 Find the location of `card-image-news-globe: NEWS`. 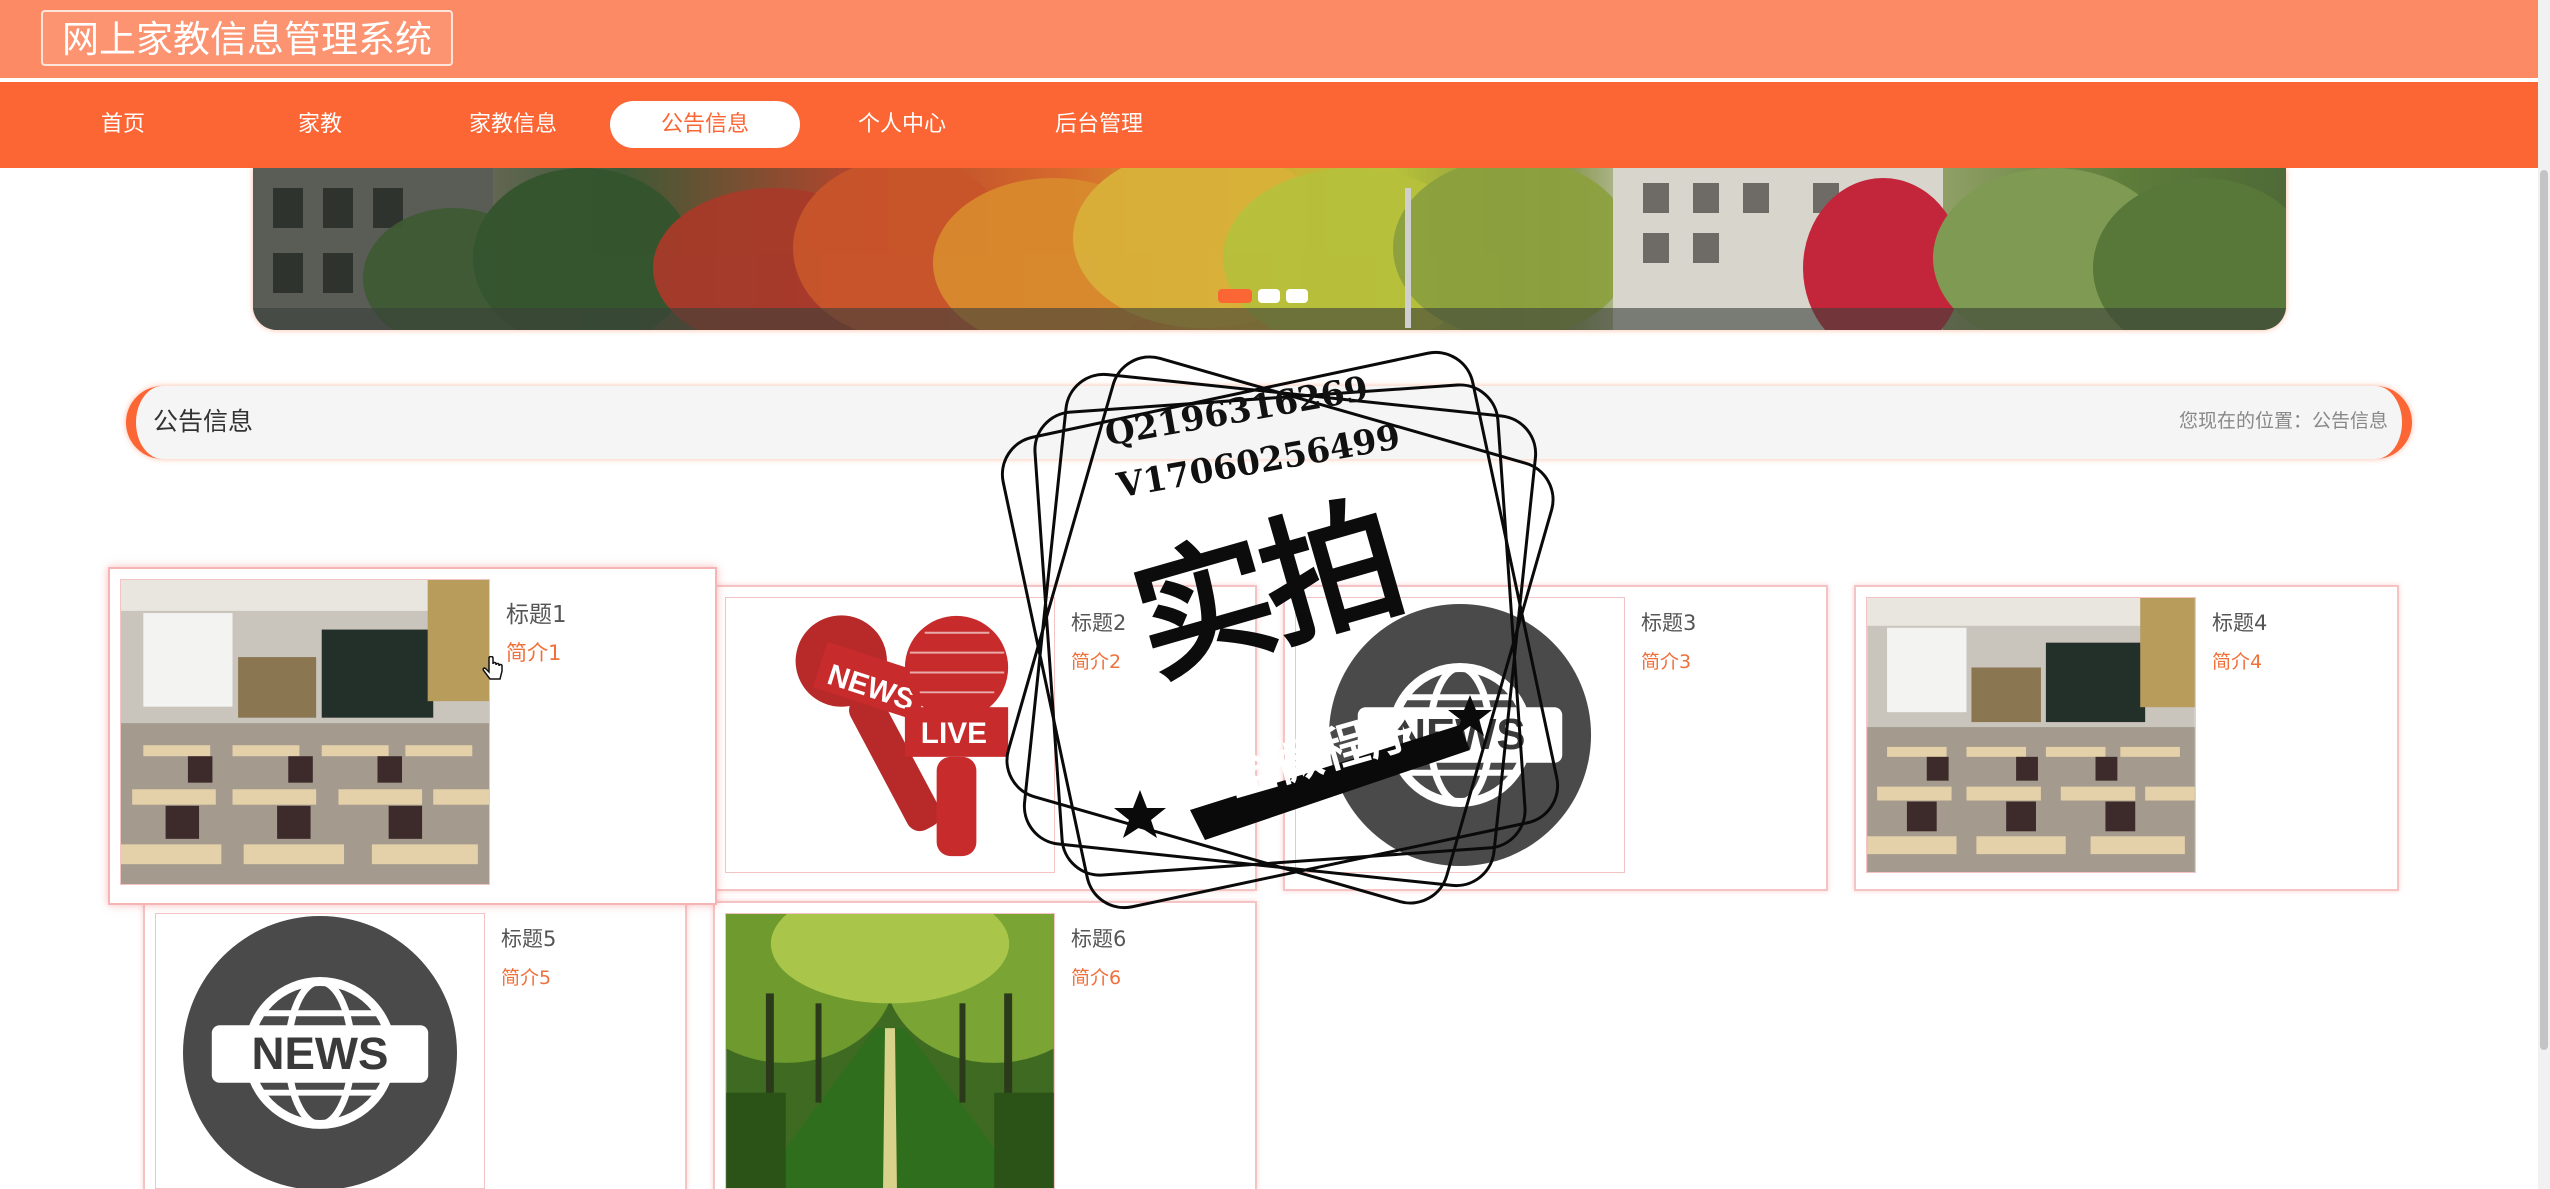

card-image-news-globe: NEWS is located at coordinates (320, 1051).